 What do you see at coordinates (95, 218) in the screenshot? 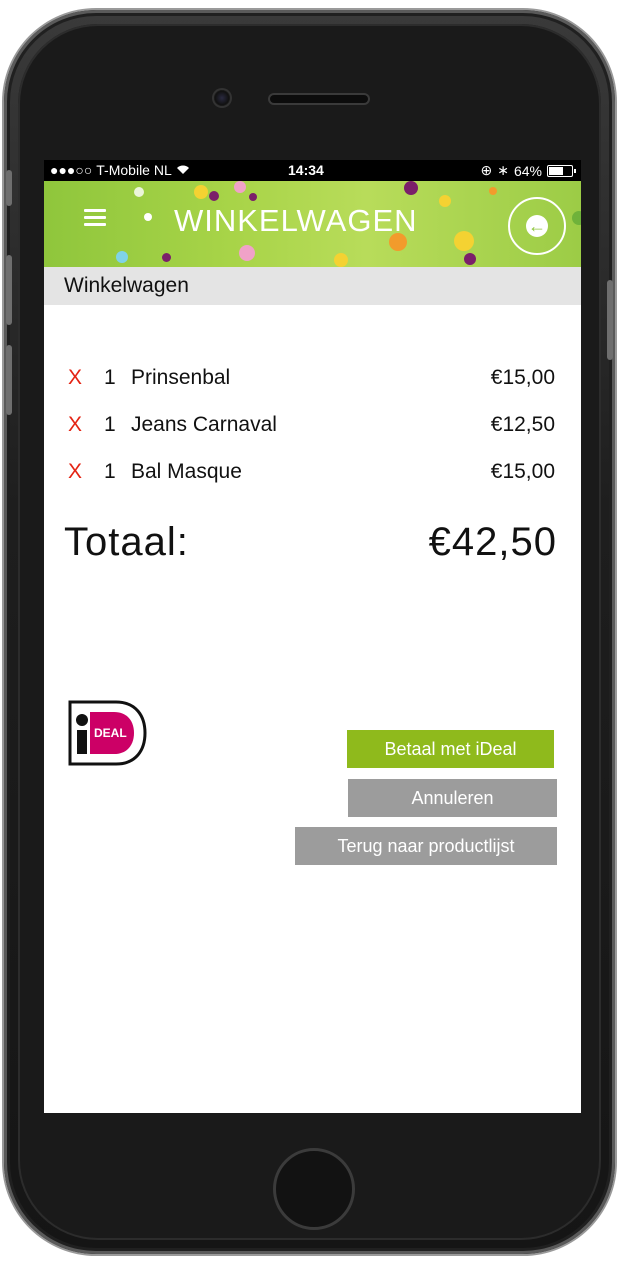
I see `hamburger-menu-icon` at bounding box center [95, 218].